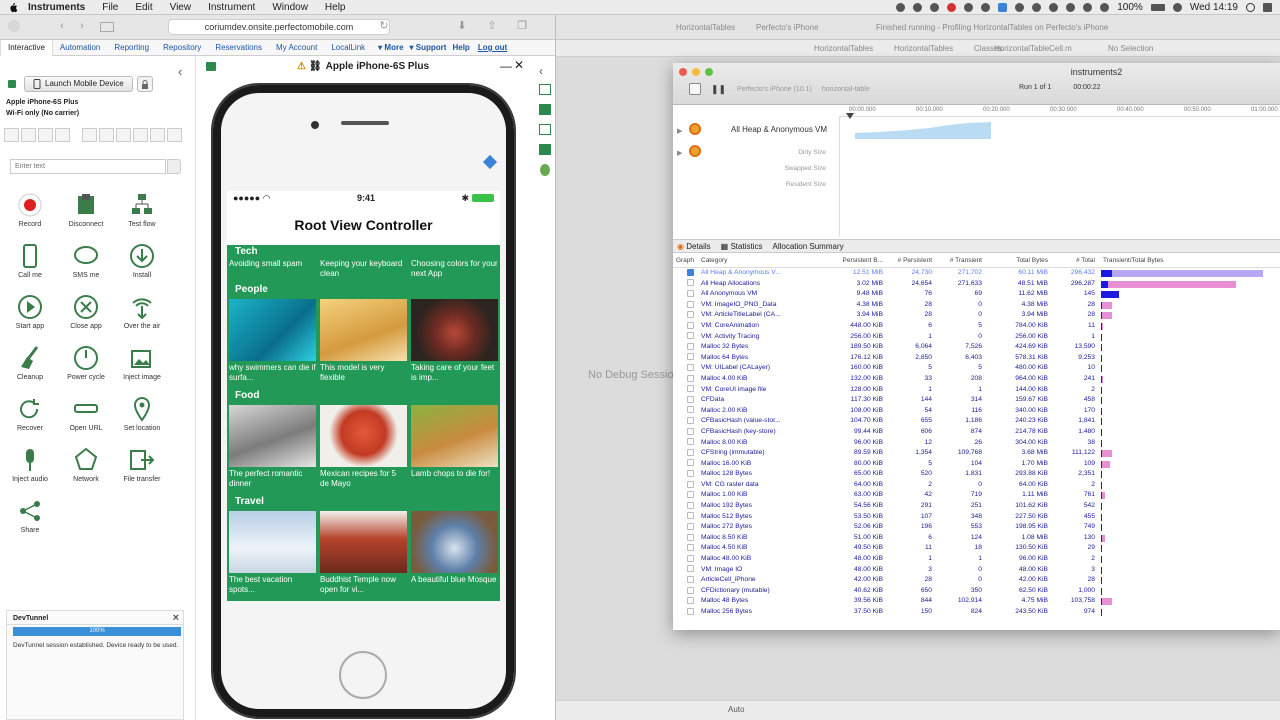  Describe the element at coordinates (30, 366) in the screenshot. I see `cleanup-action: Cleanup` at that location.